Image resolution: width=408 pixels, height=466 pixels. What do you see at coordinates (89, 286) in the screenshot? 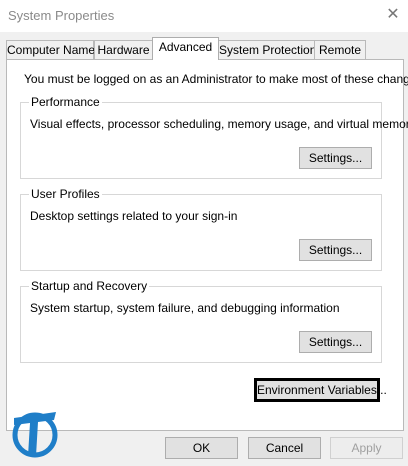
I see `startup-recovery-title: Startup and Recovery` at bounding box center [89, 286].